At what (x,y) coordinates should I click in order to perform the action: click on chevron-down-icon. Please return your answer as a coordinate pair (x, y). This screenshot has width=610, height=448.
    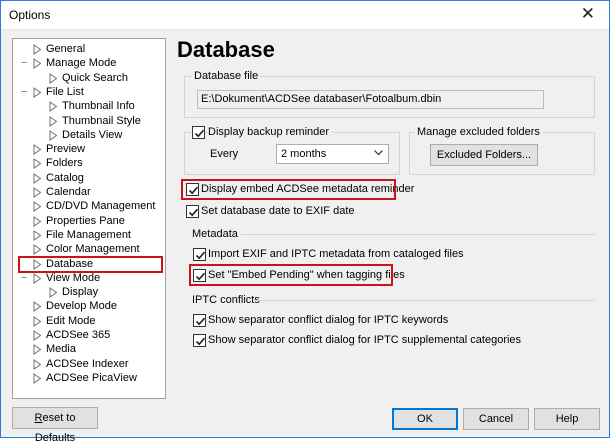
    Looking at the image, I should click on (378, 153).